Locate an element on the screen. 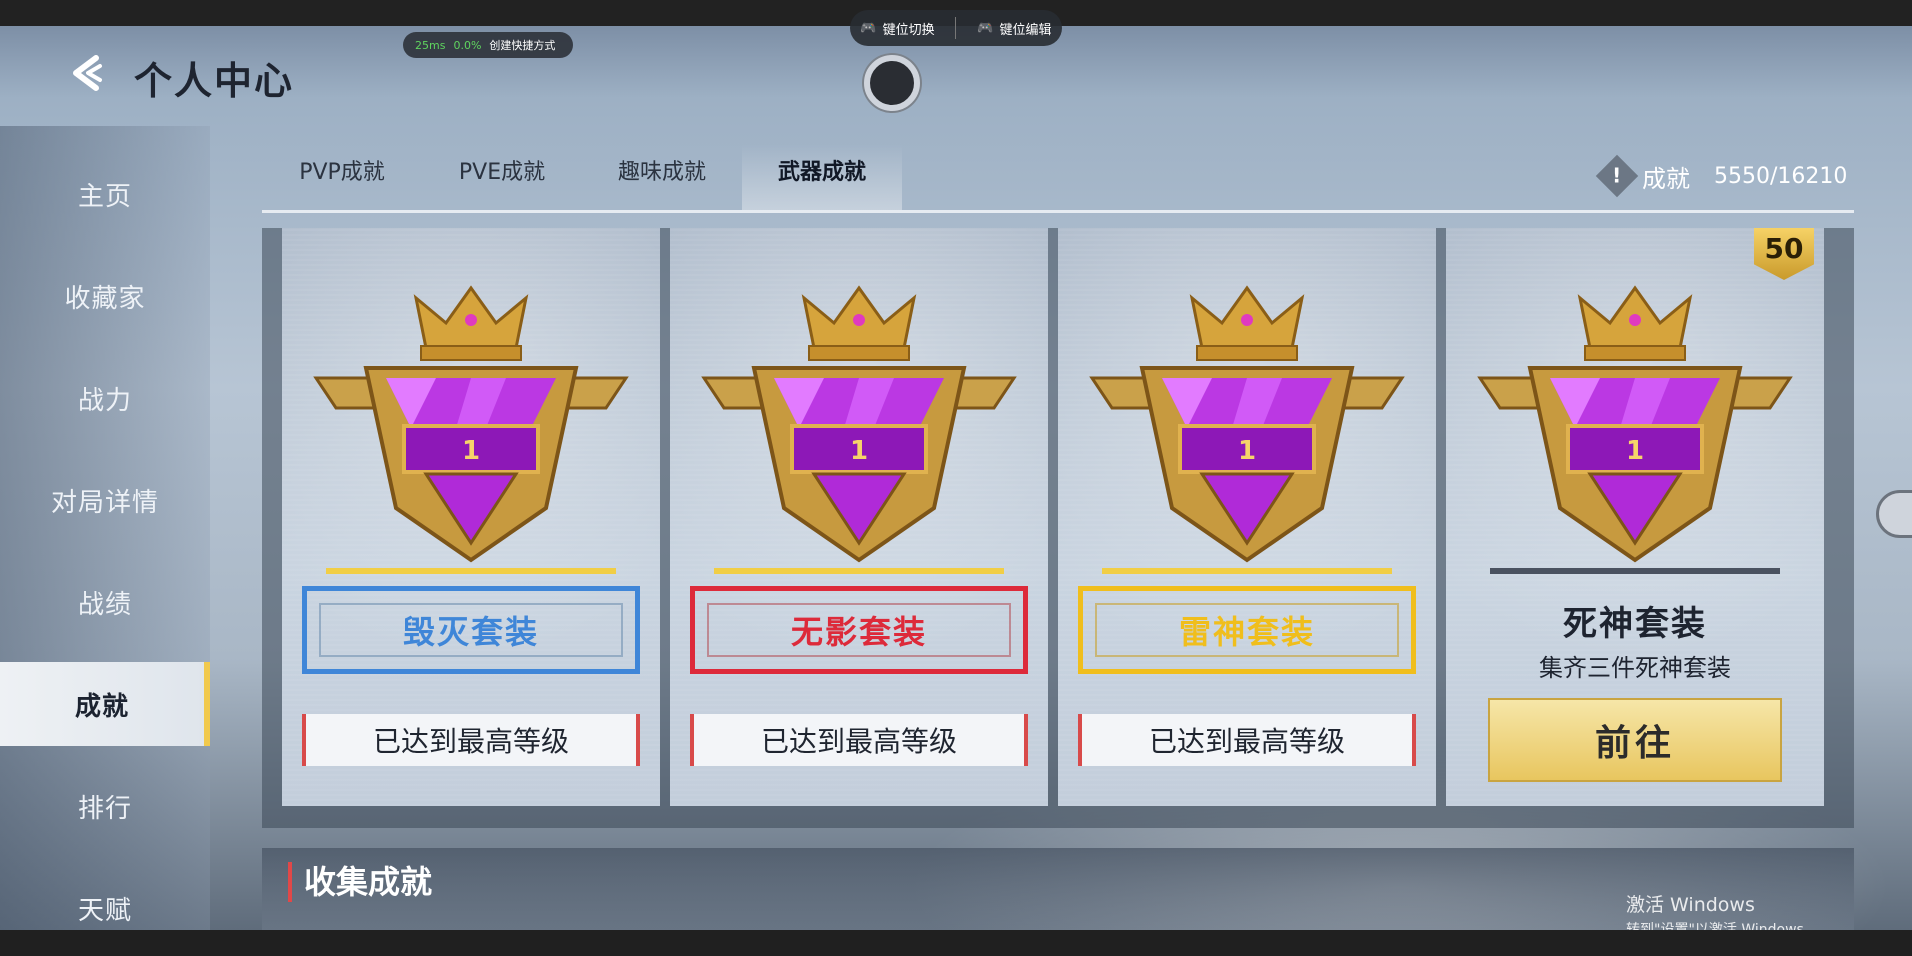  achievement-card-shadowless: 1 无影套装 已达到最高等级 is located at coordinates (859, 517).